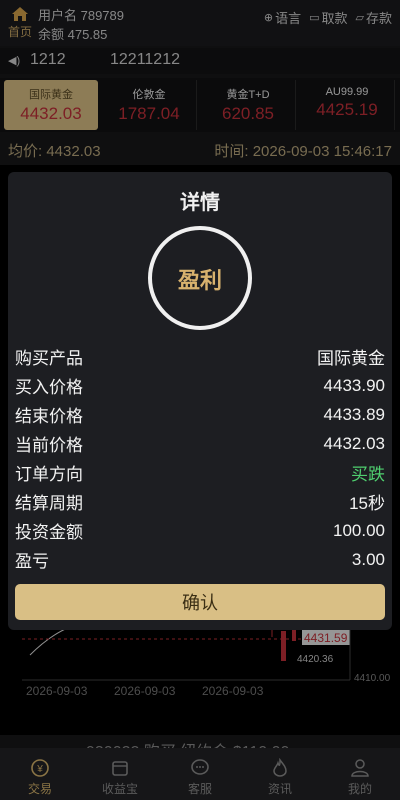 The height and width of the screenshot is (800, 400). I want to click on detail-label: 订单方向, so click(49, 474).